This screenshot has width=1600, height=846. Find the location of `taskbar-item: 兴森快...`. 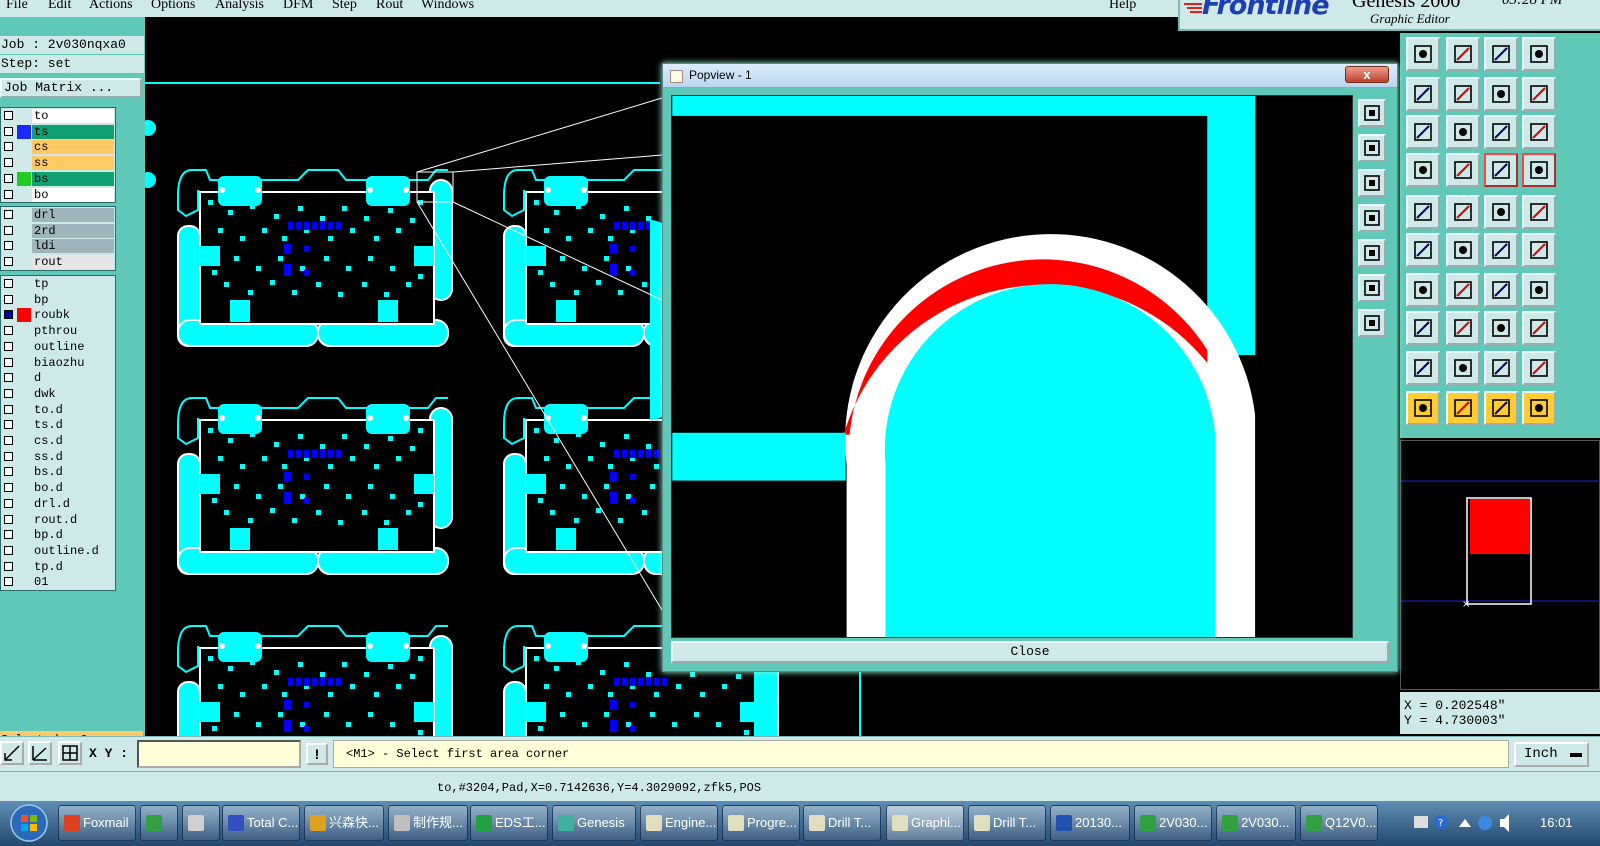

taskbar-item: 兴森快... is located at coordinates (344, 823).